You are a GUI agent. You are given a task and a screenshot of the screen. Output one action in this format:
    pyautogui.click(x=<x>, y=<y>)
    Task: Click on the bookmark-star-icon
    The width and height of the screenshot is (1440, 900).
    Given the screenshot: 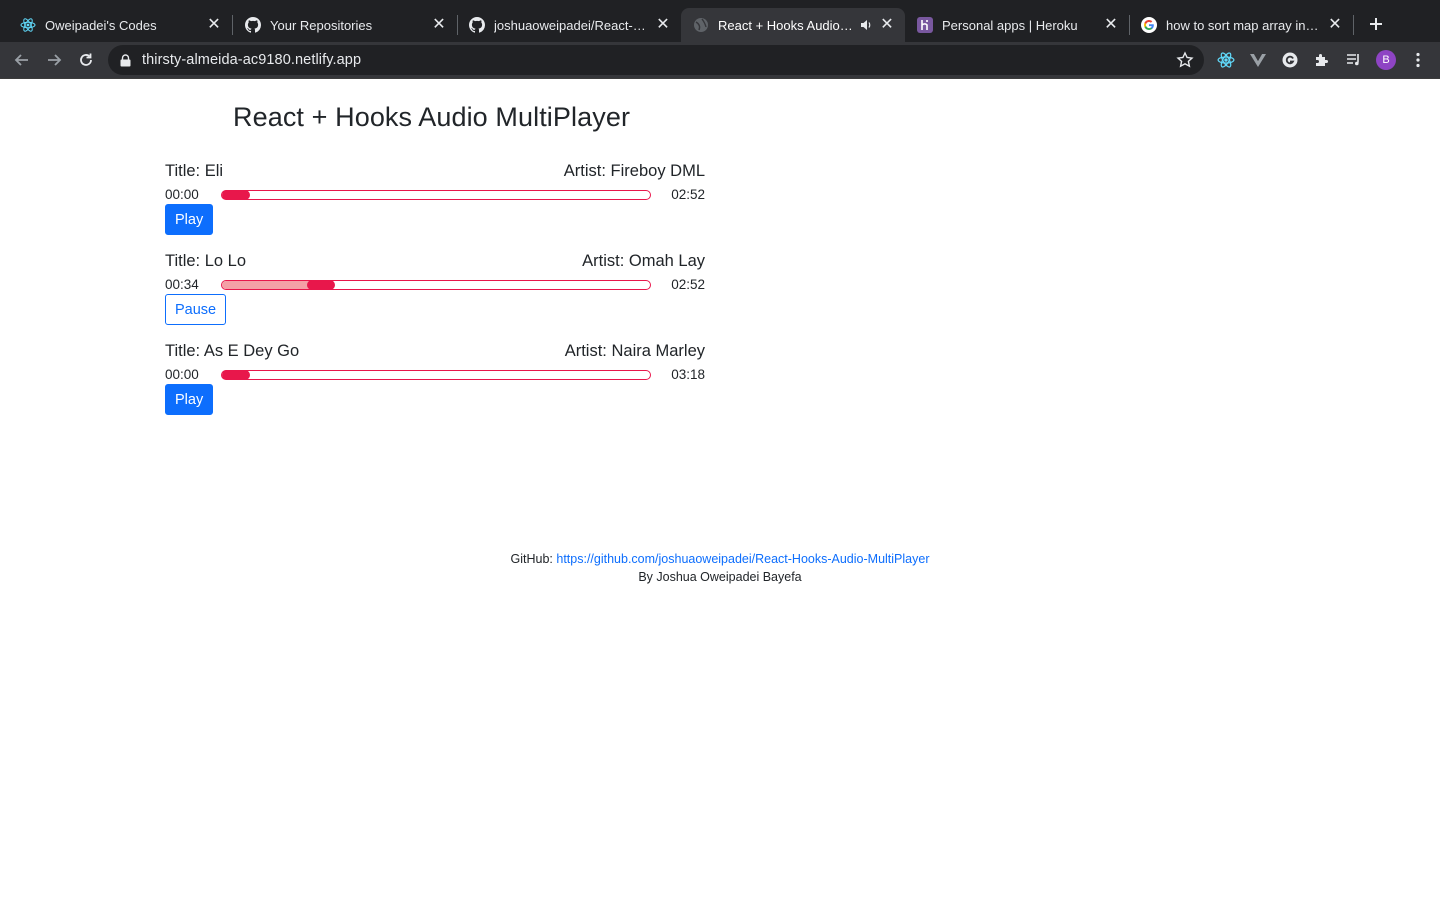 What is the action you would take?
    pyautogui.click(x=1185, y=60)
    